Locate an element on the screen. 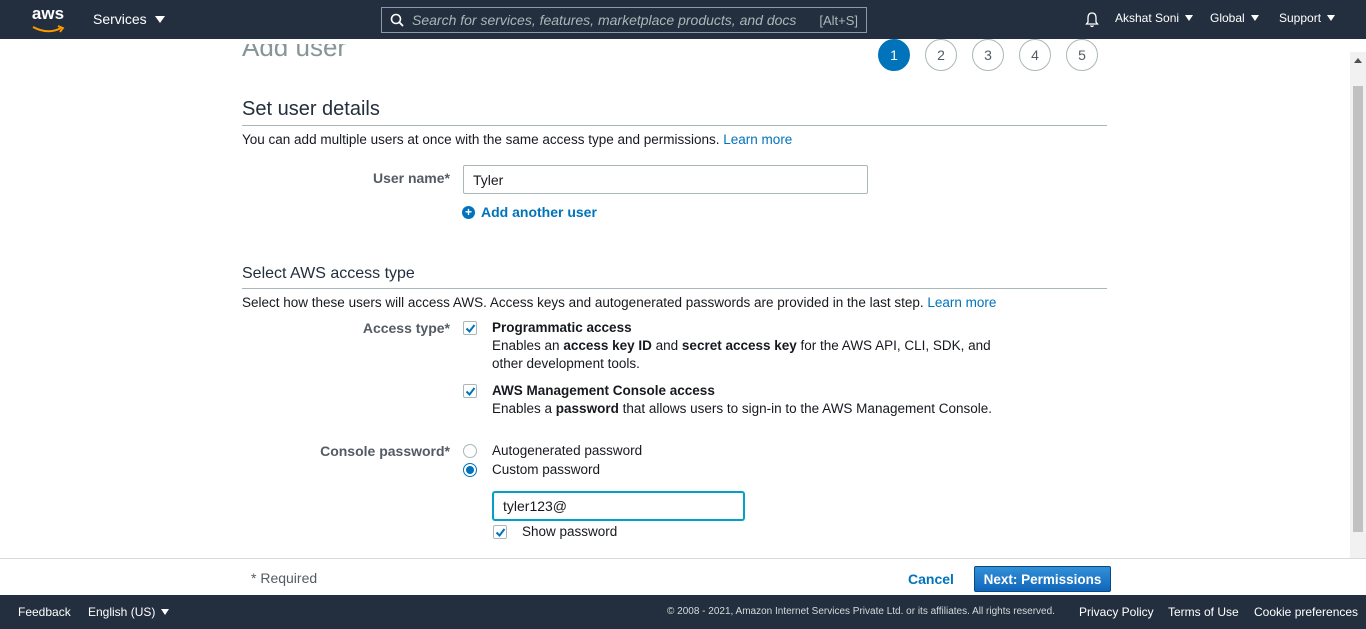  next-permissions-button: Next: Permissions is located at coordinates (1042, 579).